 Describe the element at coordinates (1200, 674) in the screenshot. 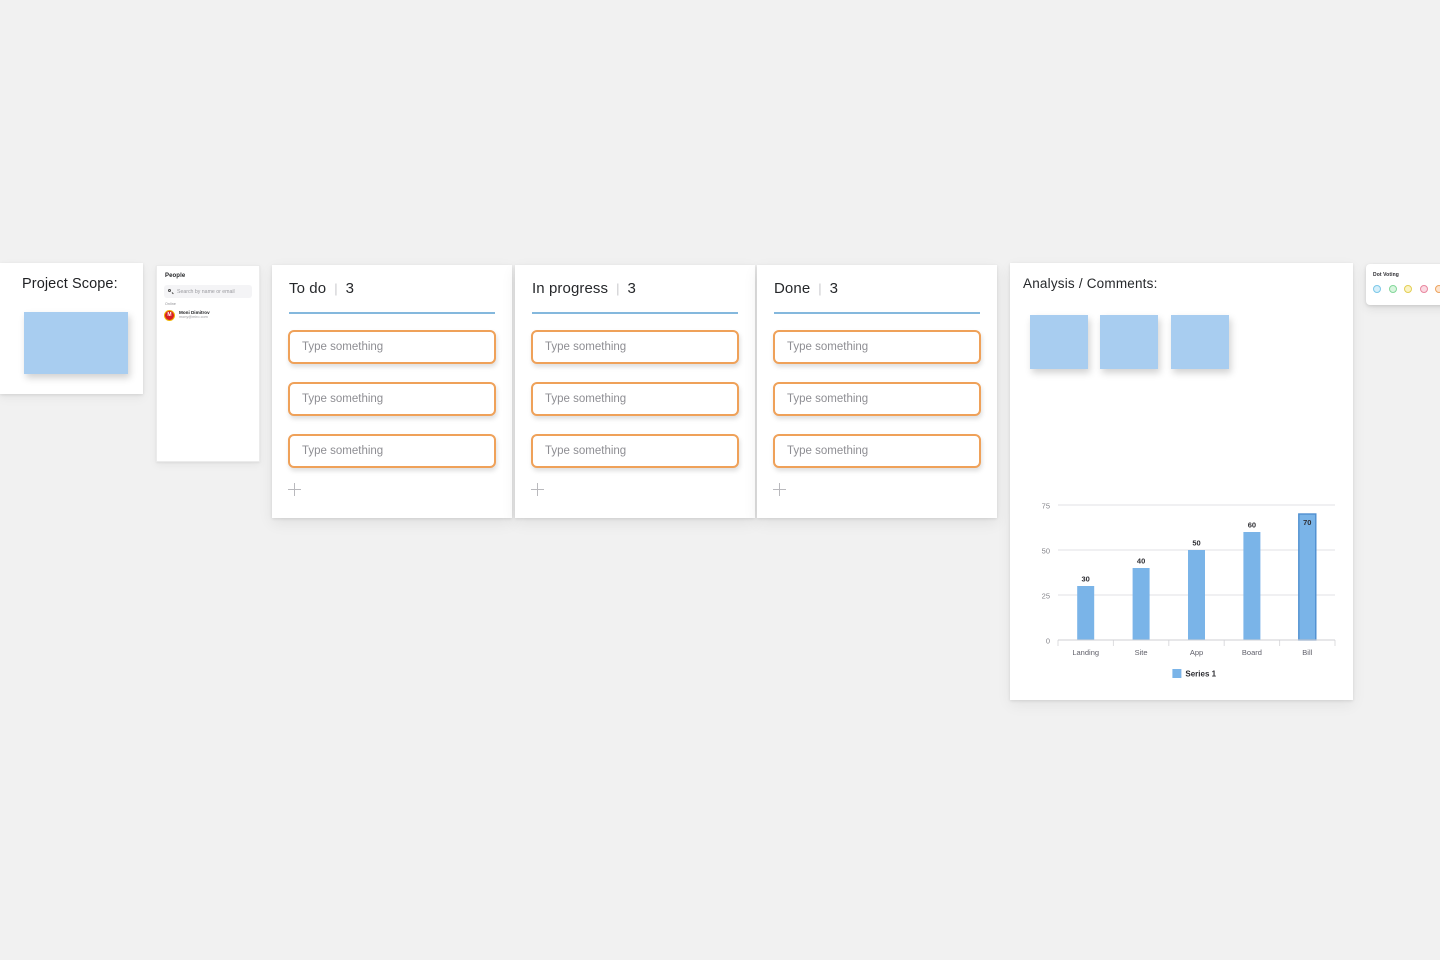

I see `chart-legend-label: Series 1` at that location.